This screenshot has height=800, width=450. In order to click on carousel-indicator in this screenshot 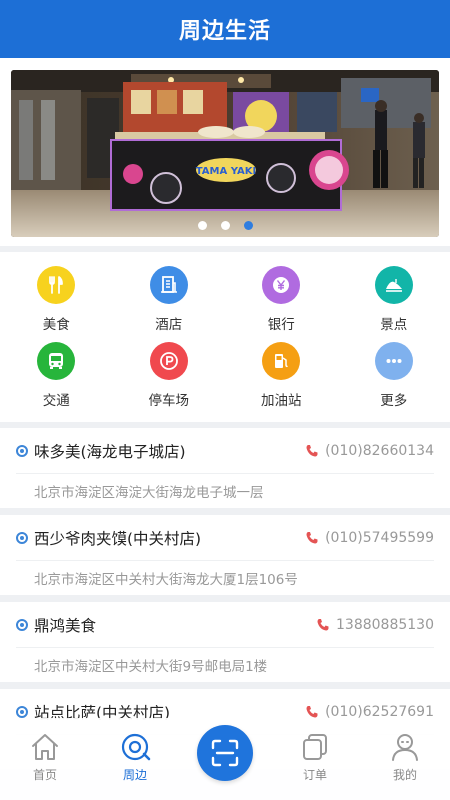, I will do `click(225, 225)`.